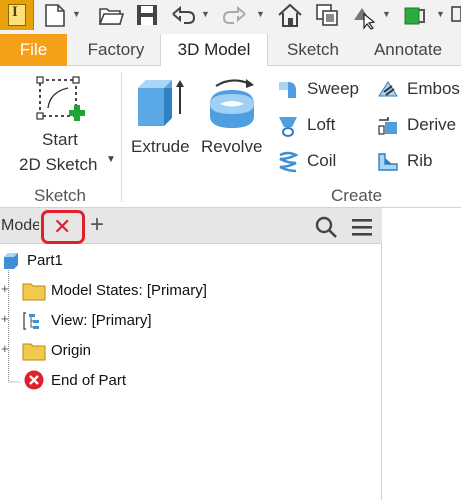 The image size is (461, 500). What do you see at coordinates (363, 15) in the screenshot?
I see `select-icon` at bounding box center [363, 15].